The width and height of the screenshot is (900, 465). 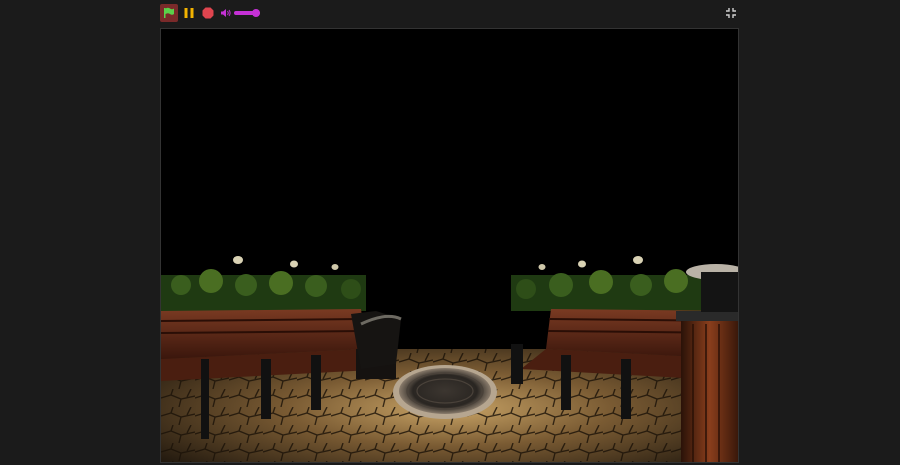 I want to click on pause-button, so click(x=189, y=13).